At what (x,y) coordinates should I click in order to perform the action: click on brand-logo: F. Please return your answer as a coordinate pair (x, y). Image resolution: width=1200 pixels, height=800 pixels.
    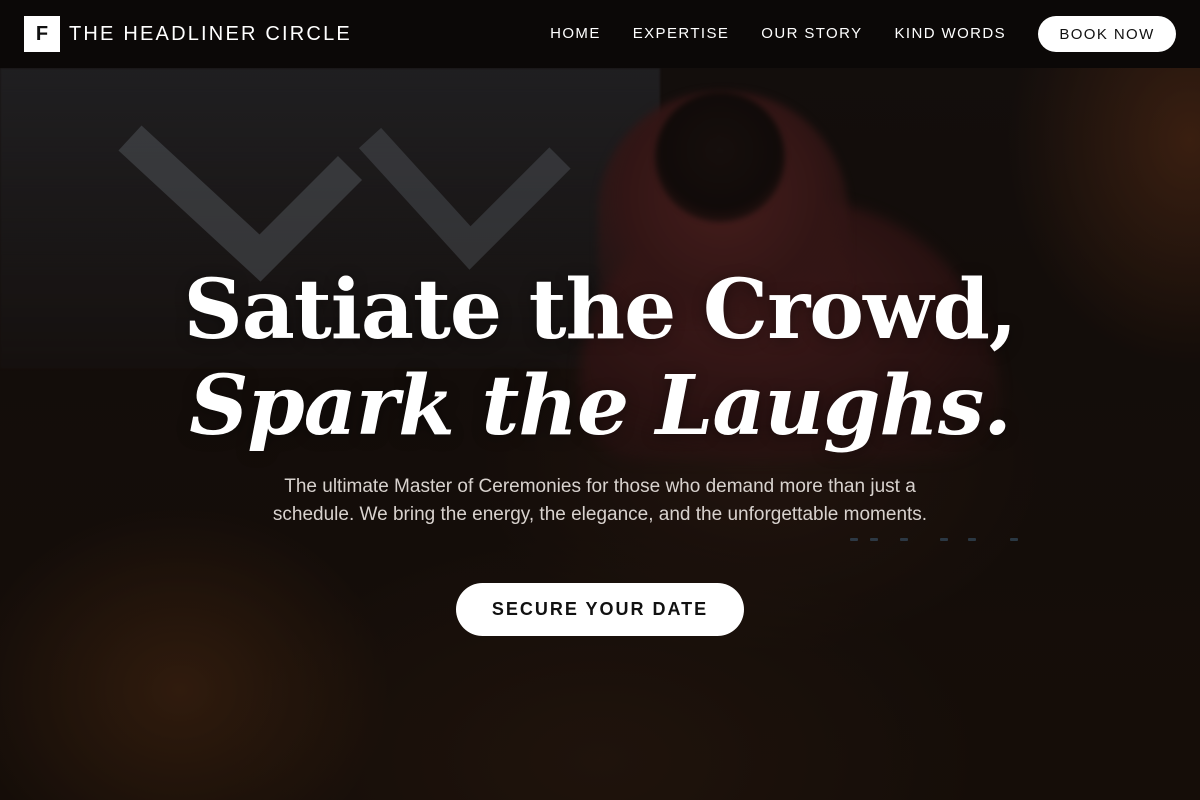
    Looking at the image, I should click on (42, 34).